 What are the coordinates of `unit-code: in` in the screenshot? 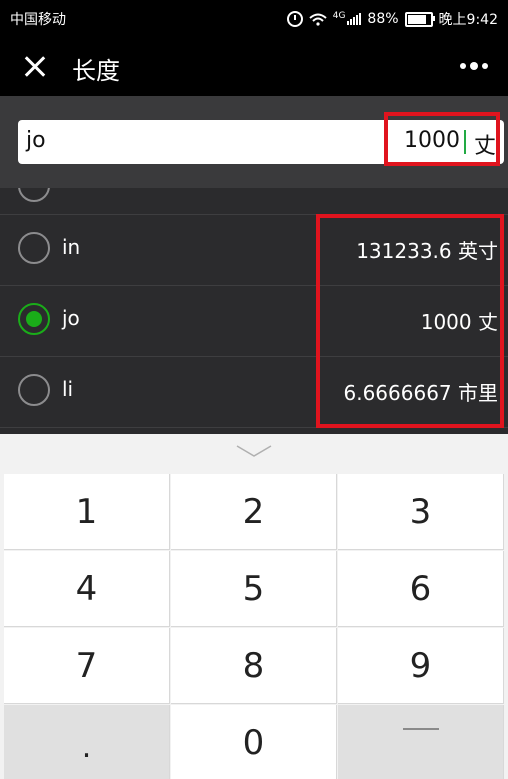 It's located at (71, 247).